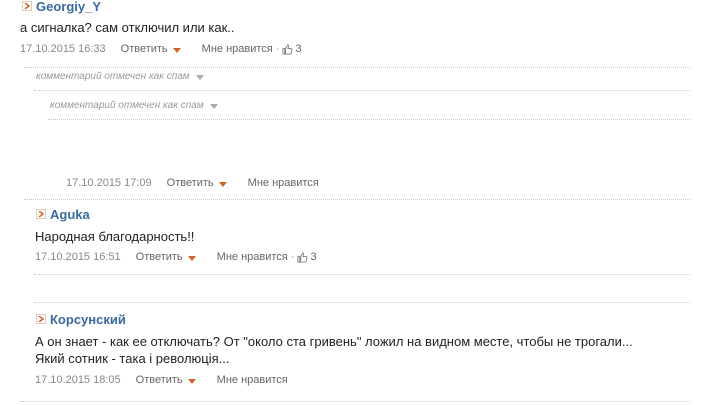 This screenshot has width=716, height=405. What do you see at coordinates (115, 236) in the screenshot?
I see `comment-text: Народная благодарность!!` at bounding box center [115, 236].